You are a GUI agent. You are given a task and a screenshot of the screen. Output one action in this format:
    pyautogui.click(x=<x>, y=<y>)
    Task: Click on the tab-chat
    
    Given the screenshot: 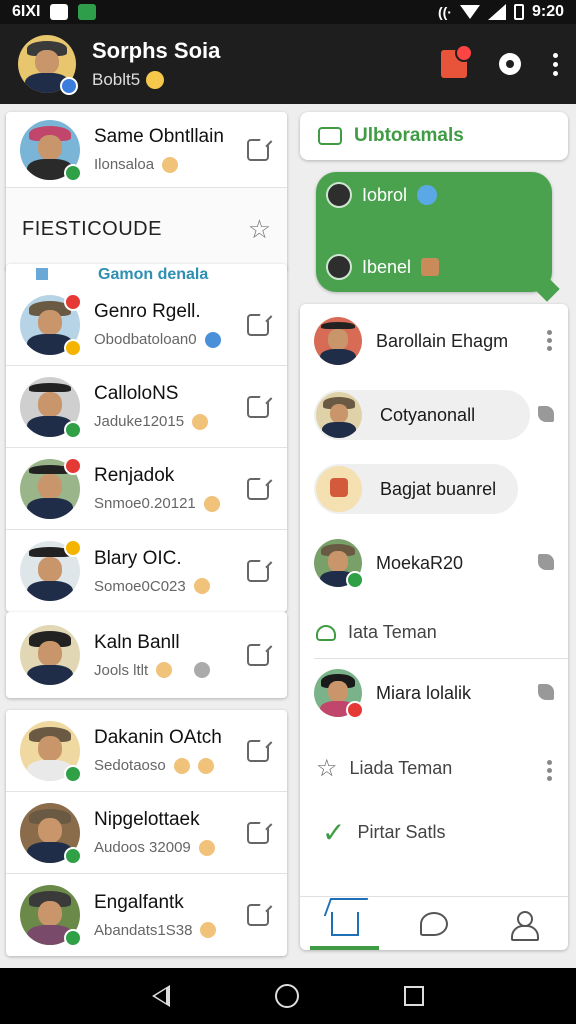 What is the action you would take?
    pyautogui.click(x=433, y=923)
    